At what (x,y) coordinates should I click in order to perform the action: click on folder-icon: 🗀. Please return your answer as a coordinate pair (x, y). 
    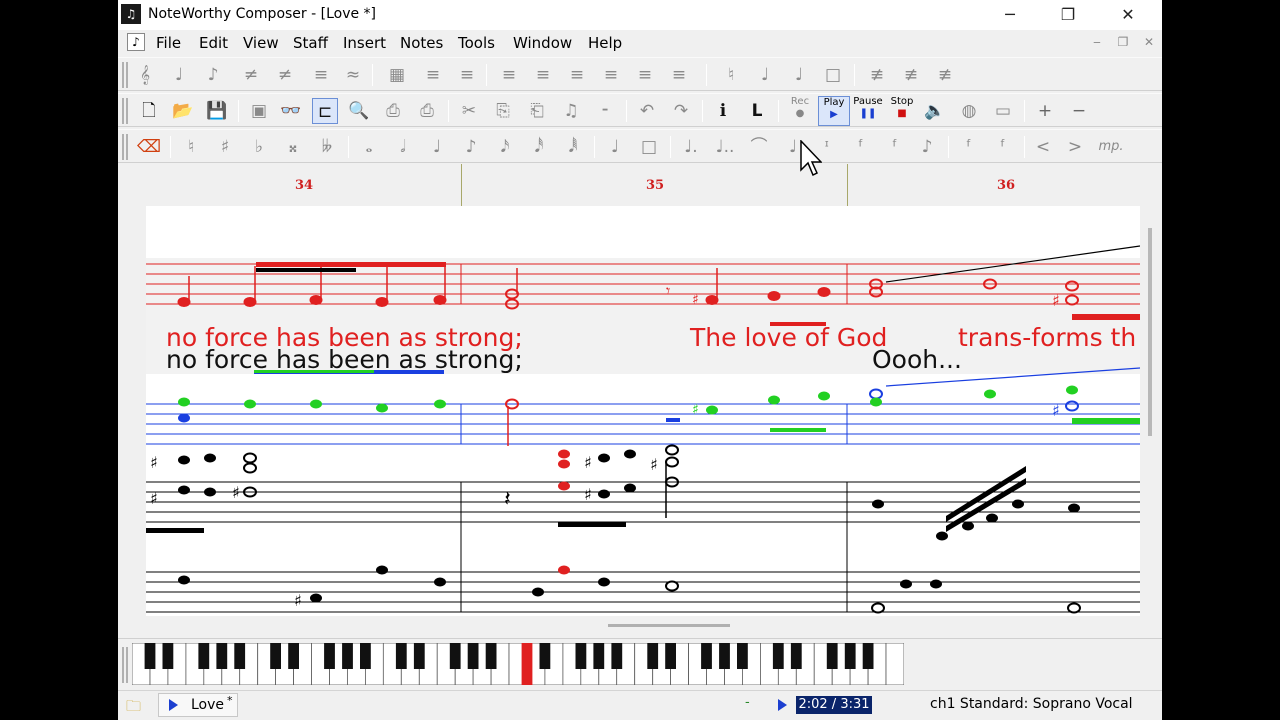
    Looking at the image, I should click on (137, 705).